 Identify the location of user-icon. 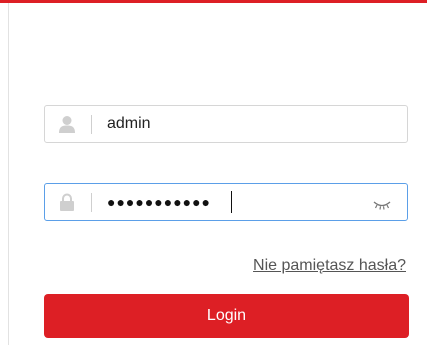
(67, 124).